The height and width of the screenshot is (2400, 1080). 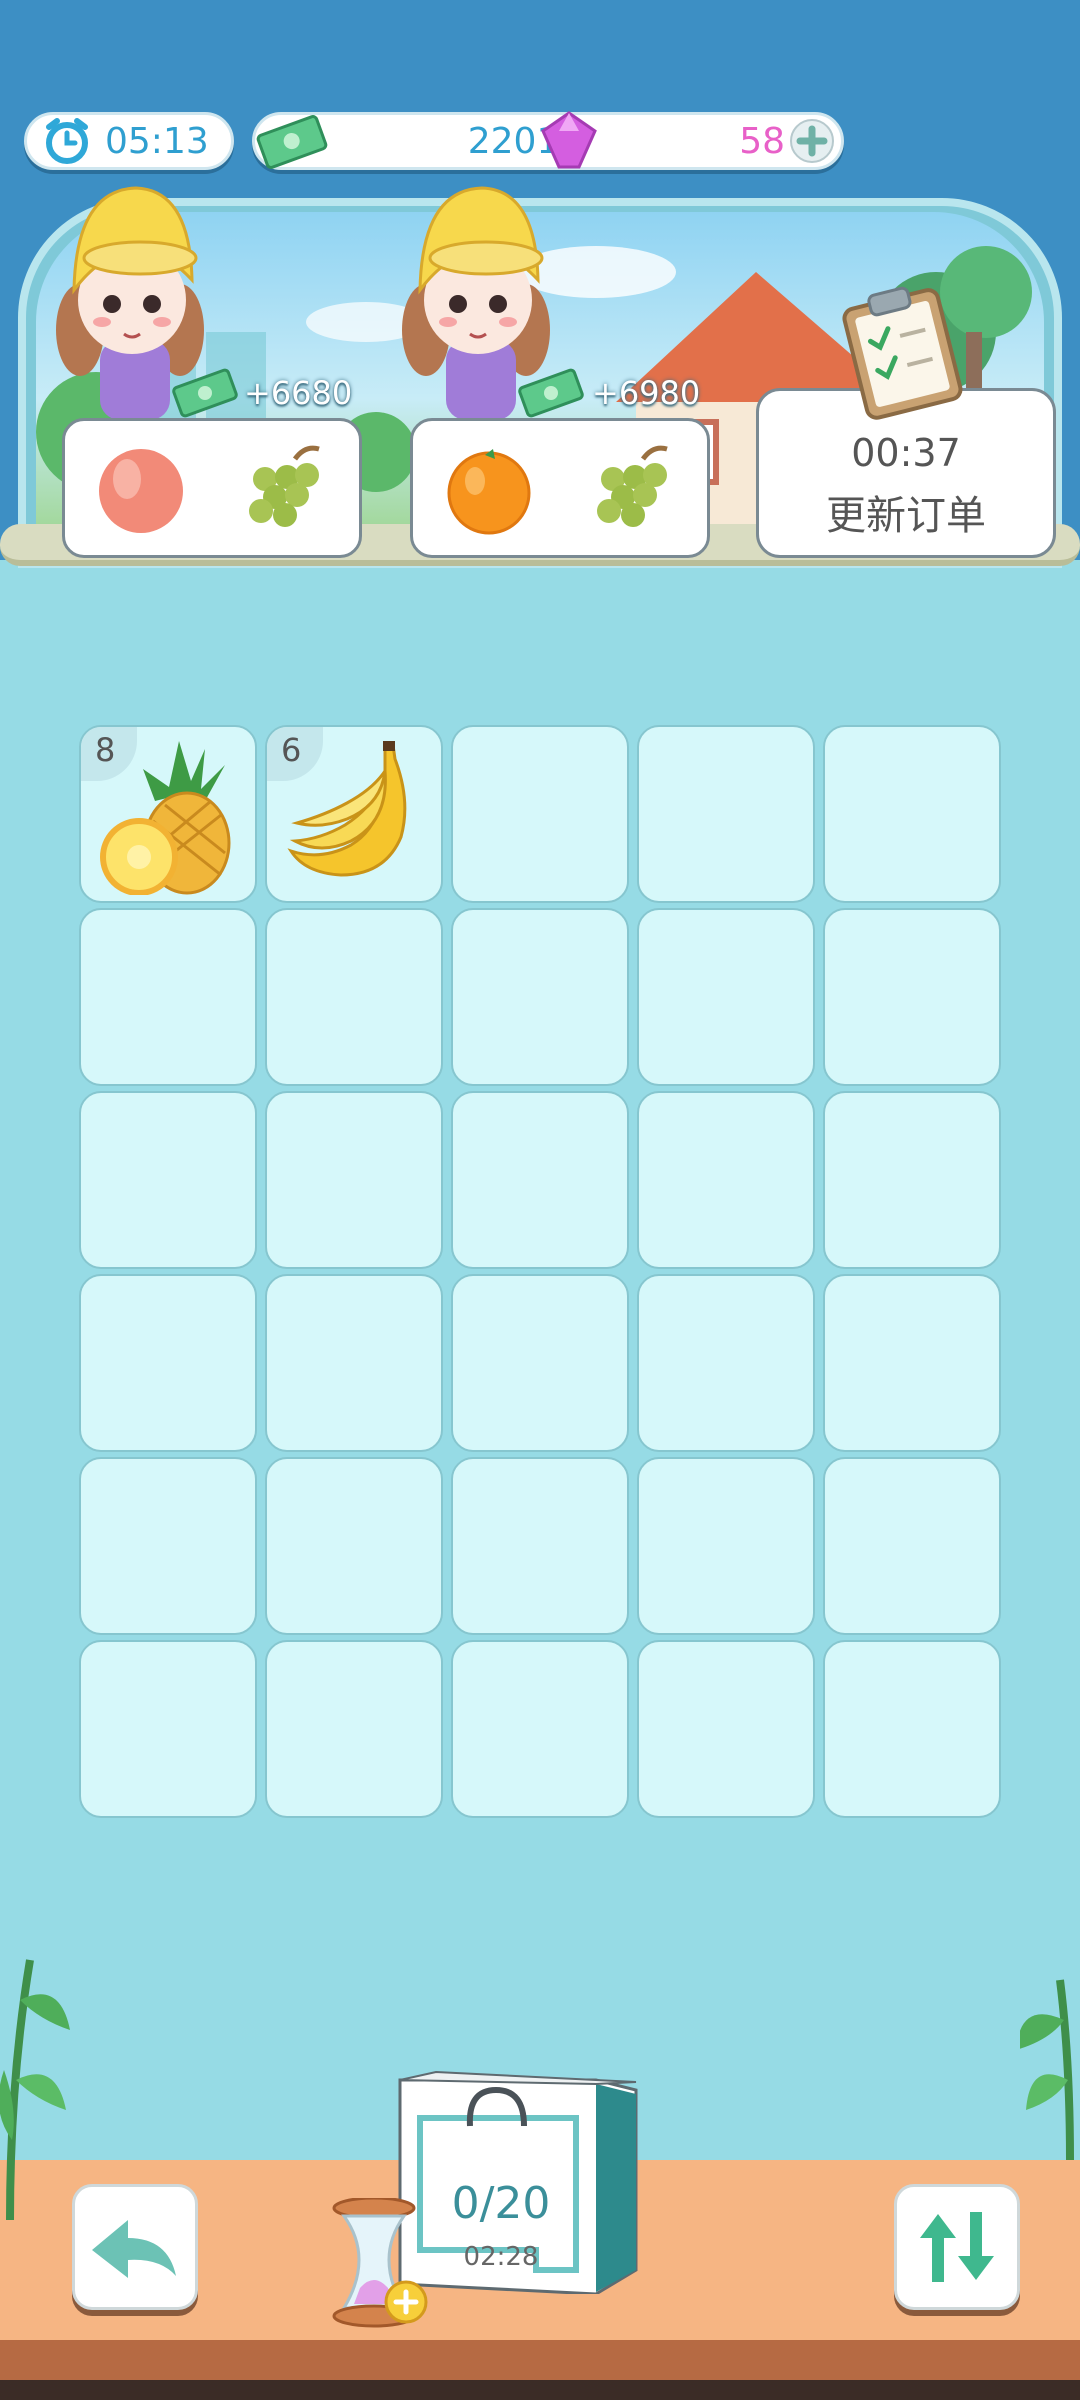 I want to click on timer-text: 05:13, so click(x=157, y=141).